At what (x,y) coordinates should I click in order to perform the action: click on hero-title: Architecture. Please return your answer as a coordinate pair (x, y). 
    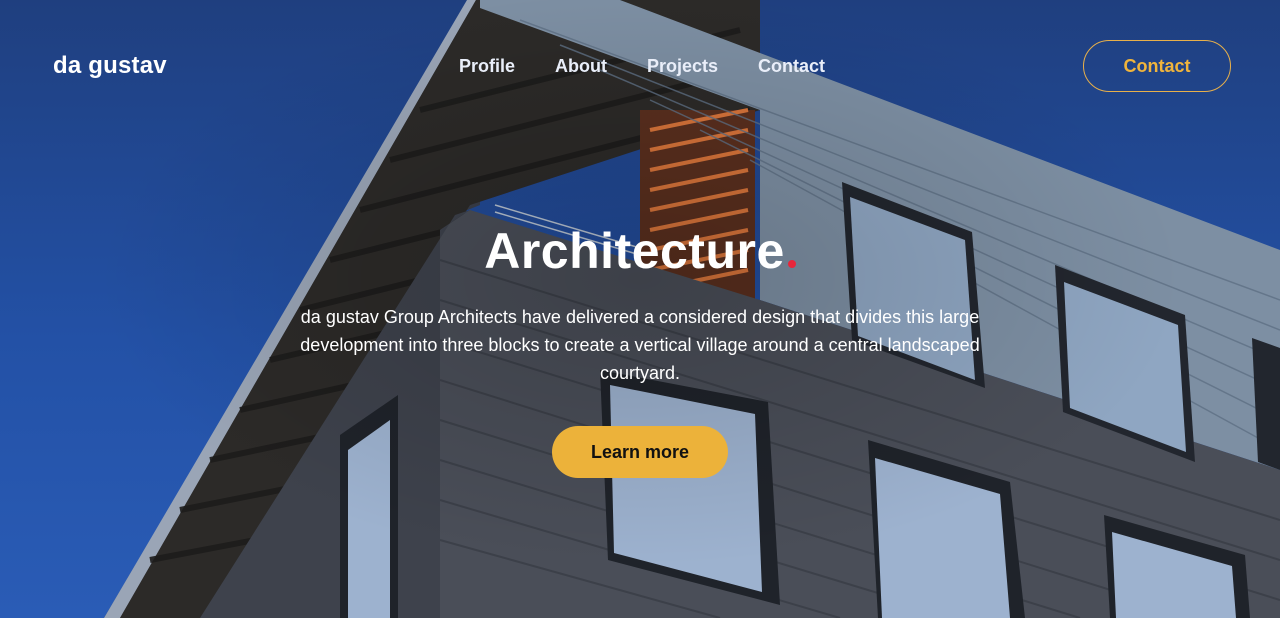
    Looking at the image, I should click on (640, 251).